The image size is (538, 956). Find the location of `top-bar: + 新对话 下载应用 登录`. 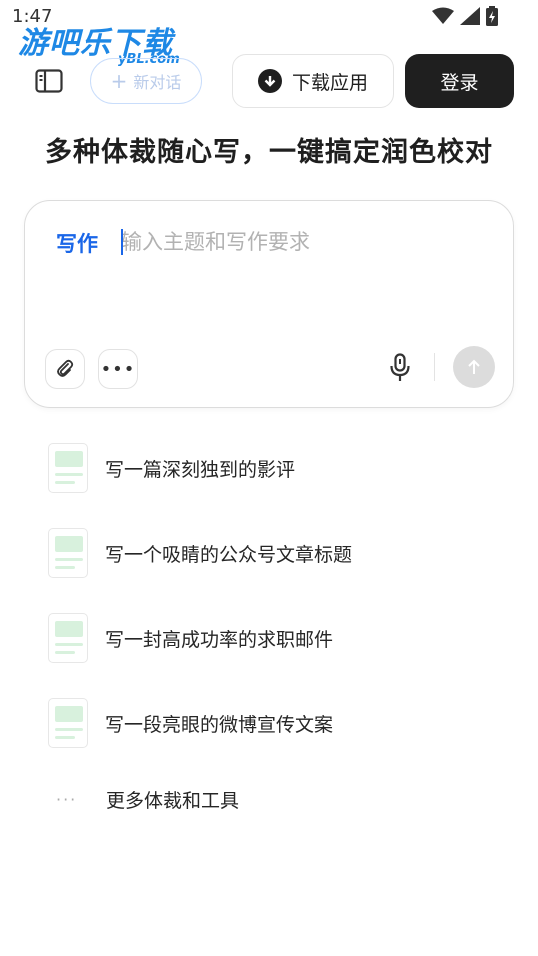

top-bar: + 新对话 下载应用 登录 is located at coordinates (269, 81).